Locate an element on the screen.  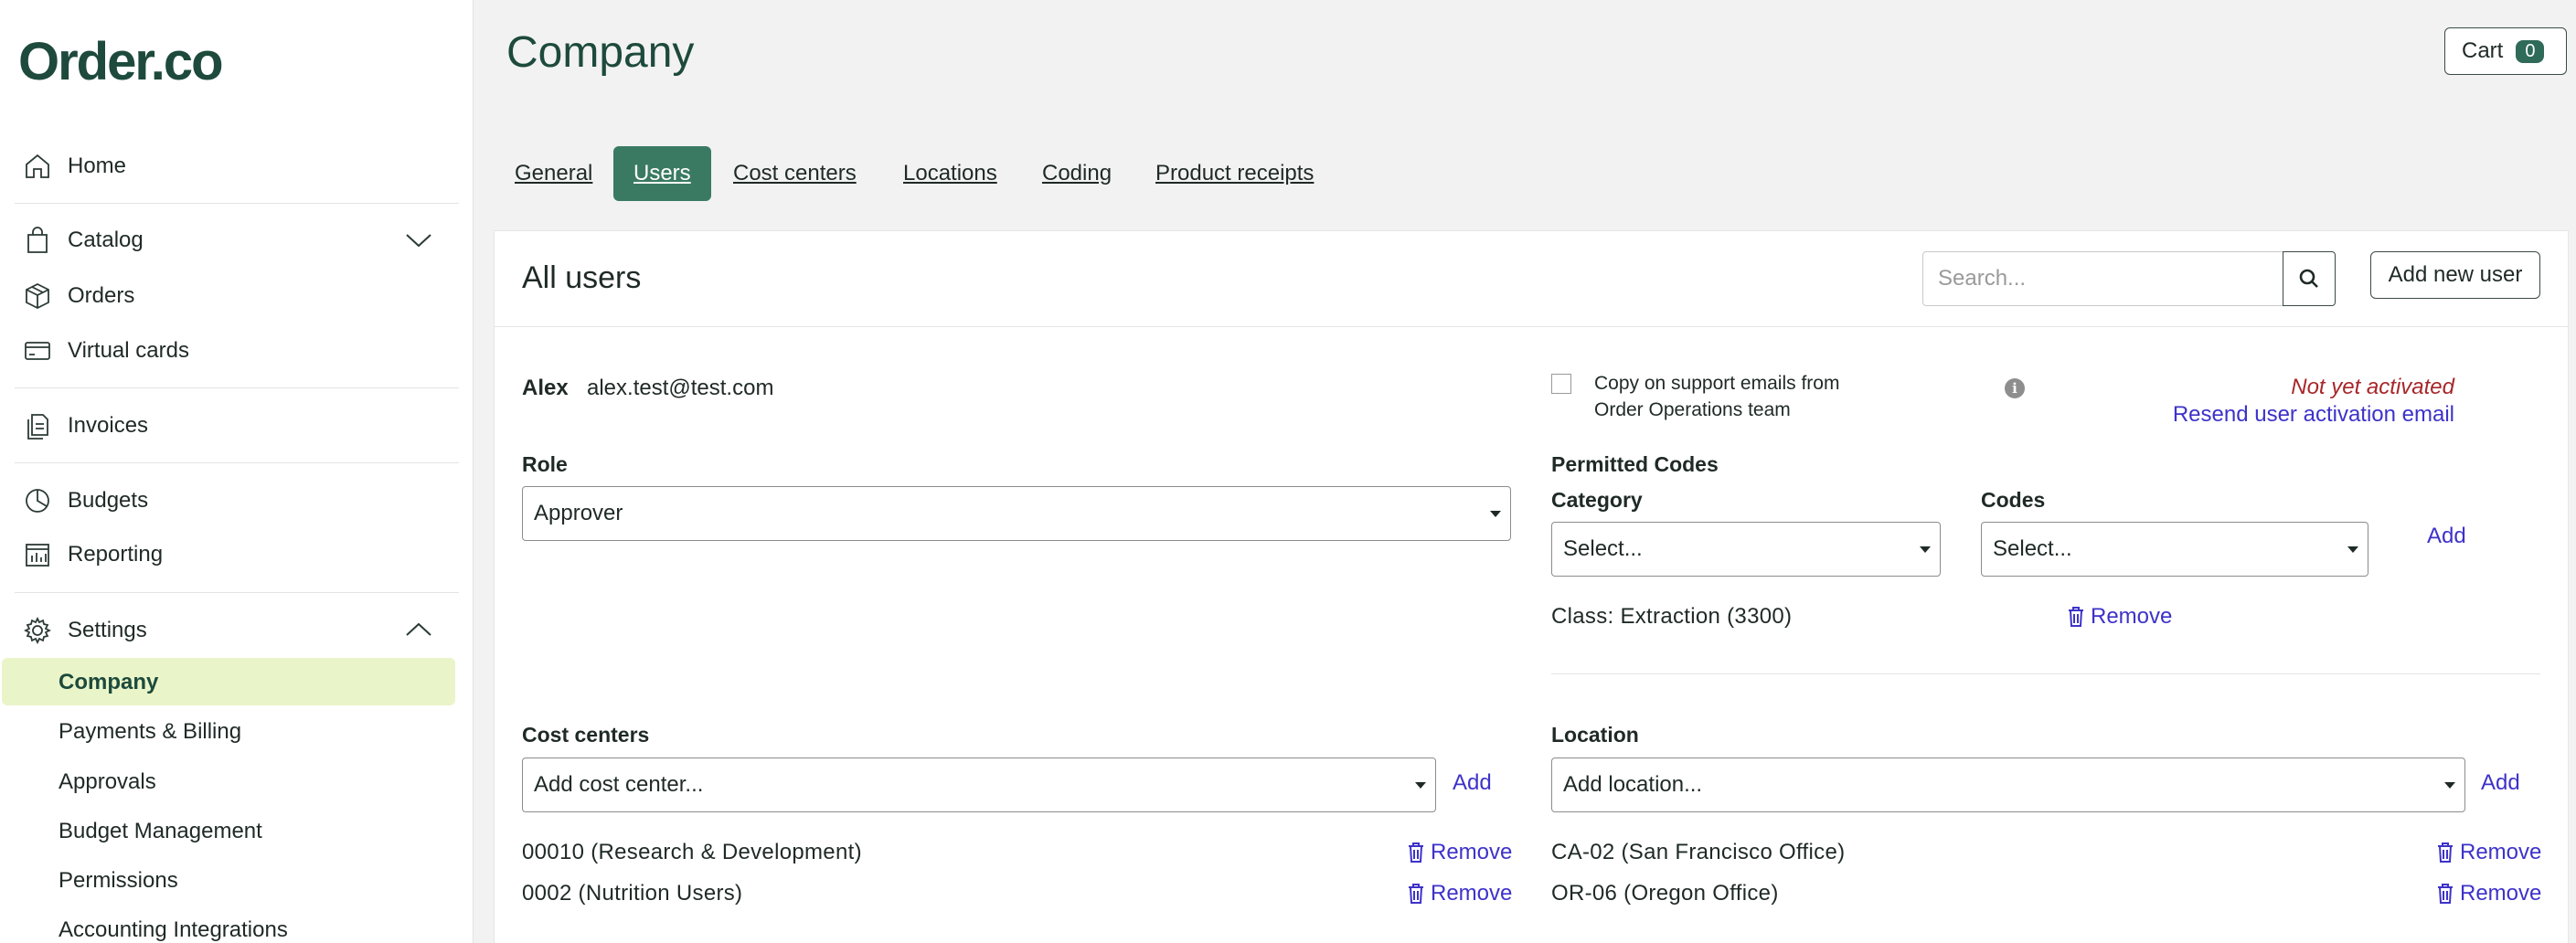
sidebar-item-label: Budgets is located at coordinates (108, 500).